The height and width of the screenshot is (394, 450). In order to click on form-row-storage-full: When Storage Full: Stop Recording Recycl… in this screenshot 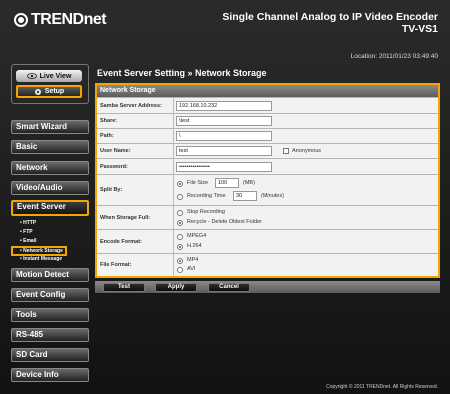, I will do `click(267, 217)`.